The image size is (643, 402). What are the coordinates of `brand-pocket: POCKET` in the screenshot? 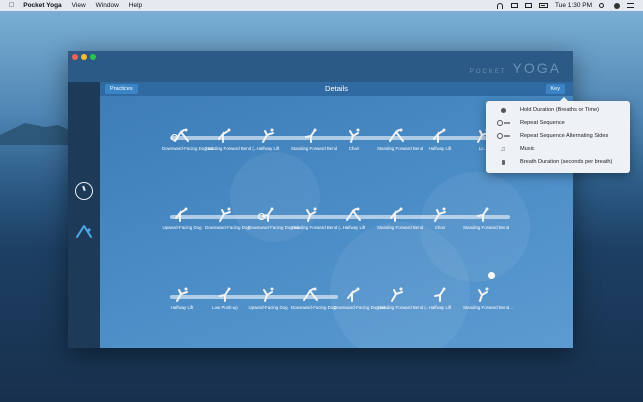 It's located at (488, 72).